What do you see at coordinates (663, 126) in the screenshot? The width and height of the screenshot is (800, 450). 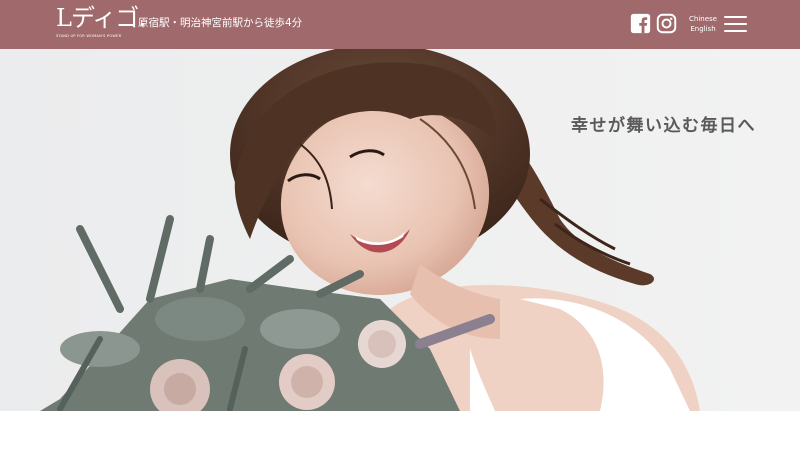 I see `hero-tagline: 幸せが舞い込む毎日へ` at bounding box center [663, 126].